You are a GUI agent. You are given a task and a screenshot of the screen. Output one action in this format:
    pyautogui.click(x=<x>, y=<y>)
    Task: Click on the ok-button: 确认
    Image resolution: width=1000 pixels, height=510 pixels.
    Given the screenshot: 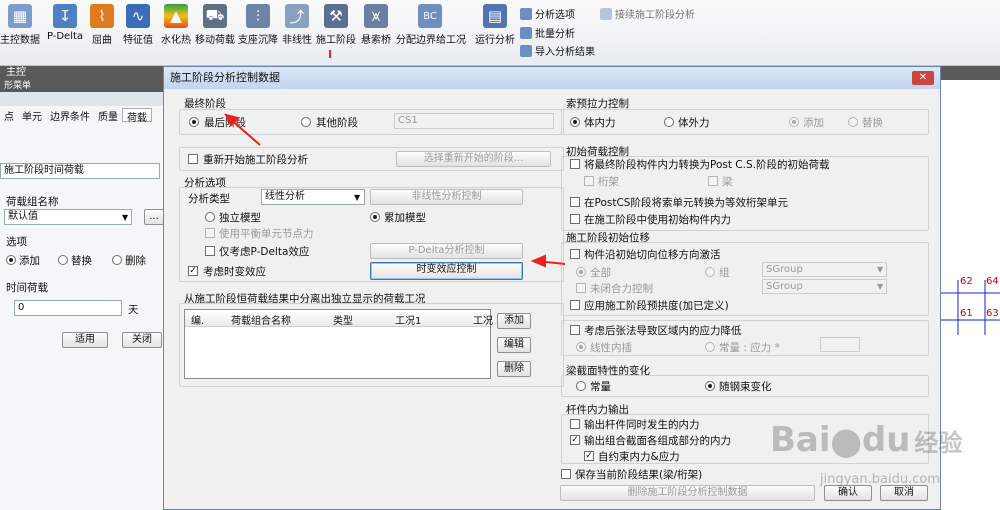 What is the action you would take?
    pyautogui.click(x=848, y=493)
    